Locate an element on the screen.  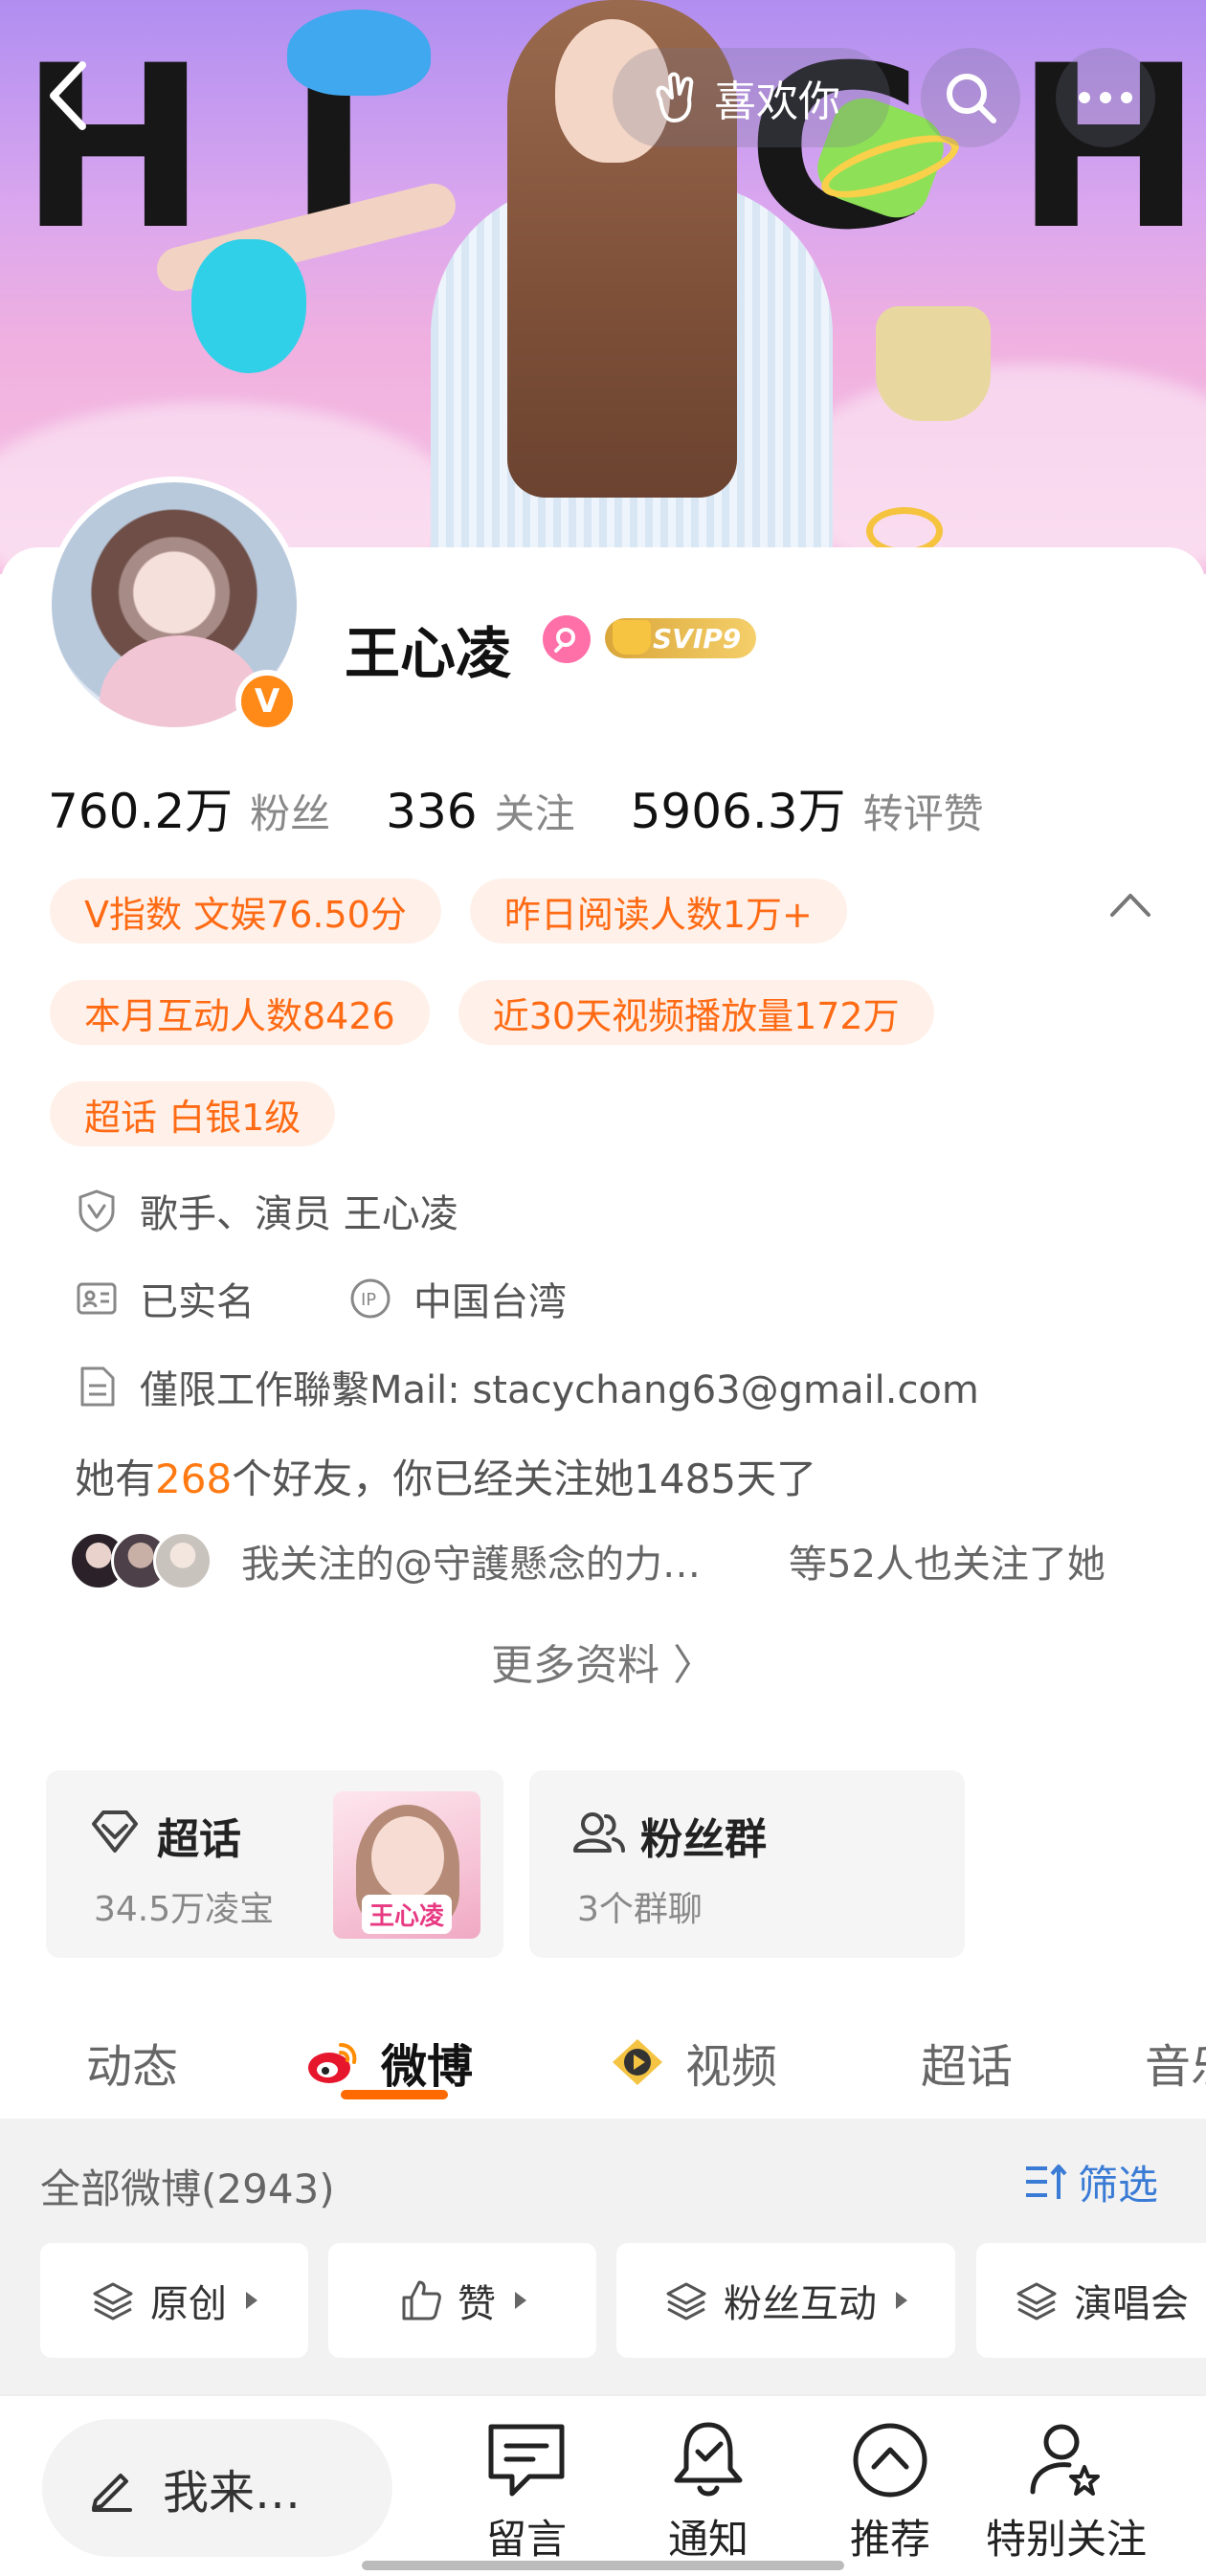
search-button is located at coordinates (970, 97).